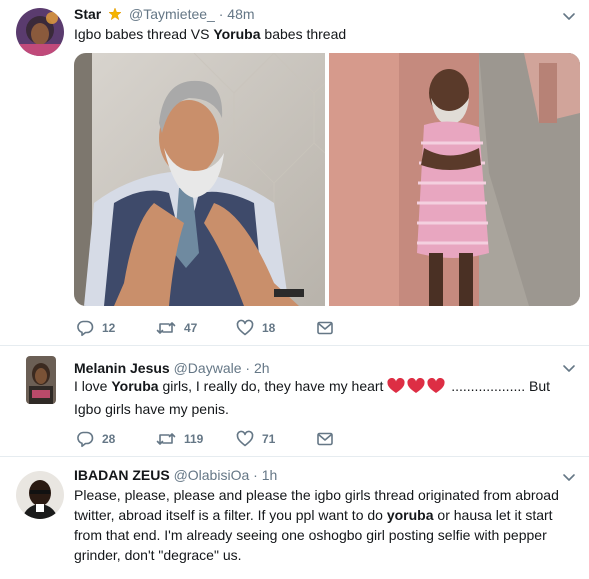 The width and height of the screenshot is (589, 579). I want to click on star-emoji-icon, so click(115, 15).